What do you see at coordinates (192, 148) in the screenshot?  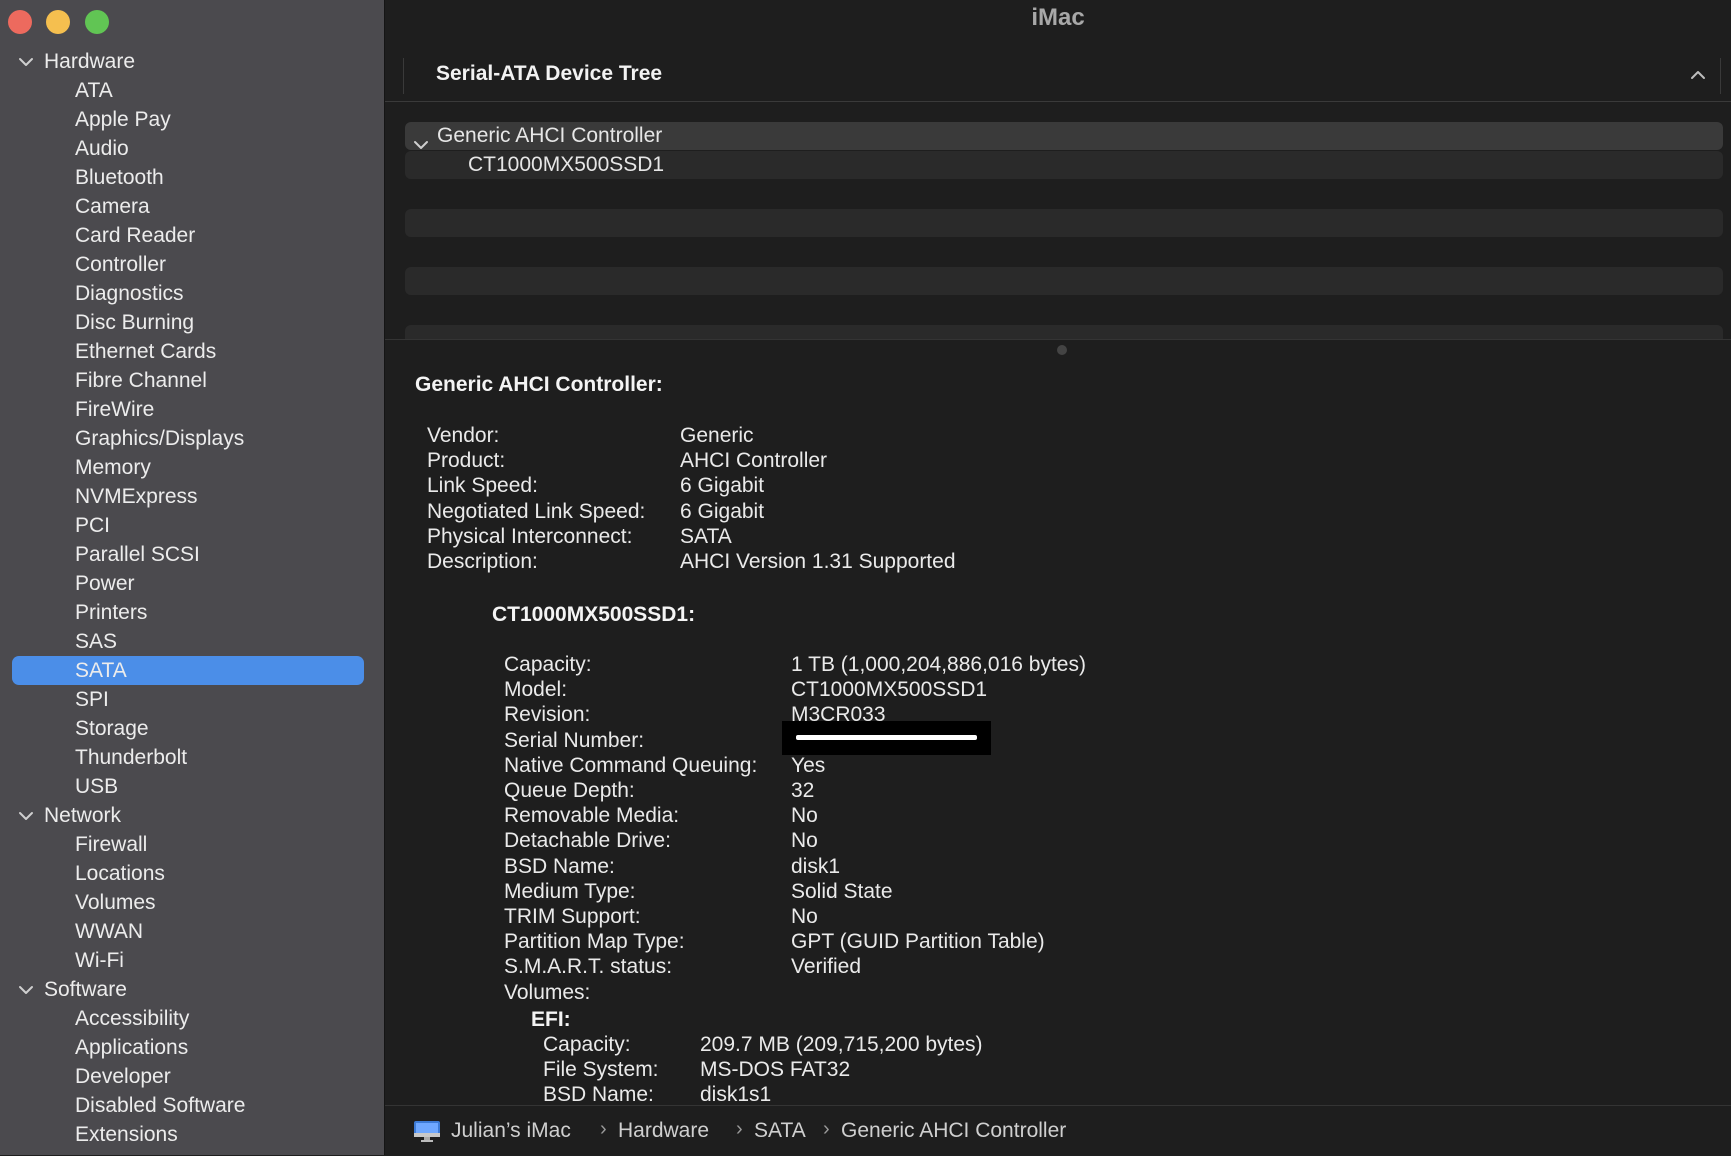 I see `sidebar-item-audio: Audio` at bounding box center [192, 148].